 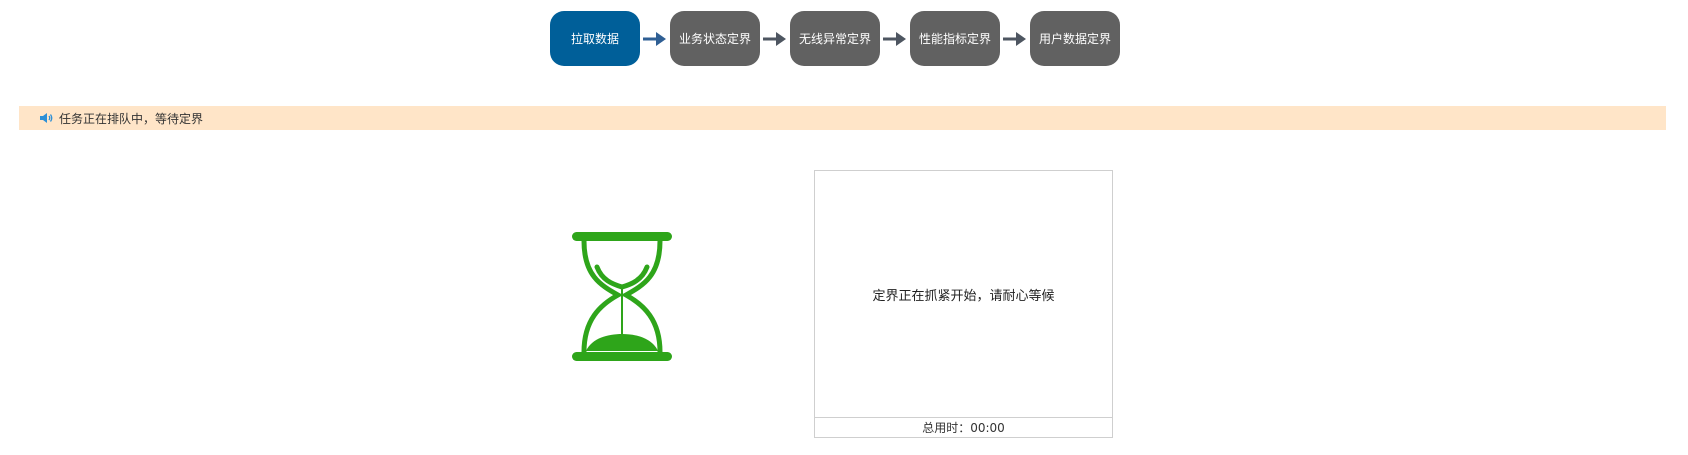 I want to click on notice-text: 任务正在排队中，等待定界, so click(x=131, y=118).